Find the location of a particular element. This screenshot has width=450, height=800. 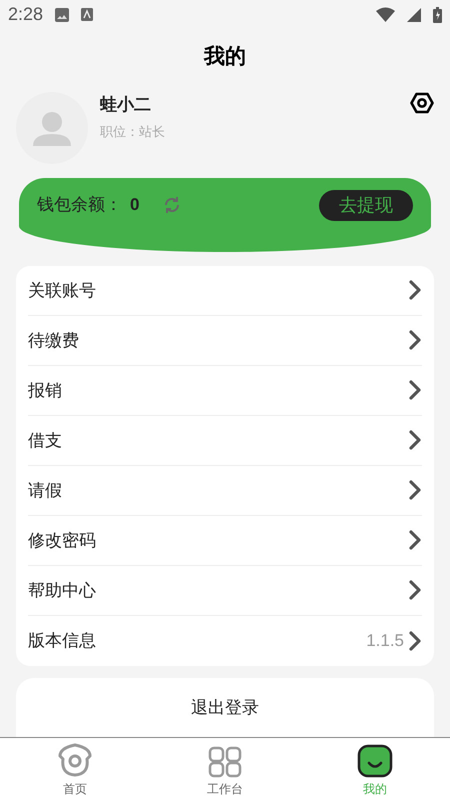

smile-face-icon is located at coordinates (375, 761).